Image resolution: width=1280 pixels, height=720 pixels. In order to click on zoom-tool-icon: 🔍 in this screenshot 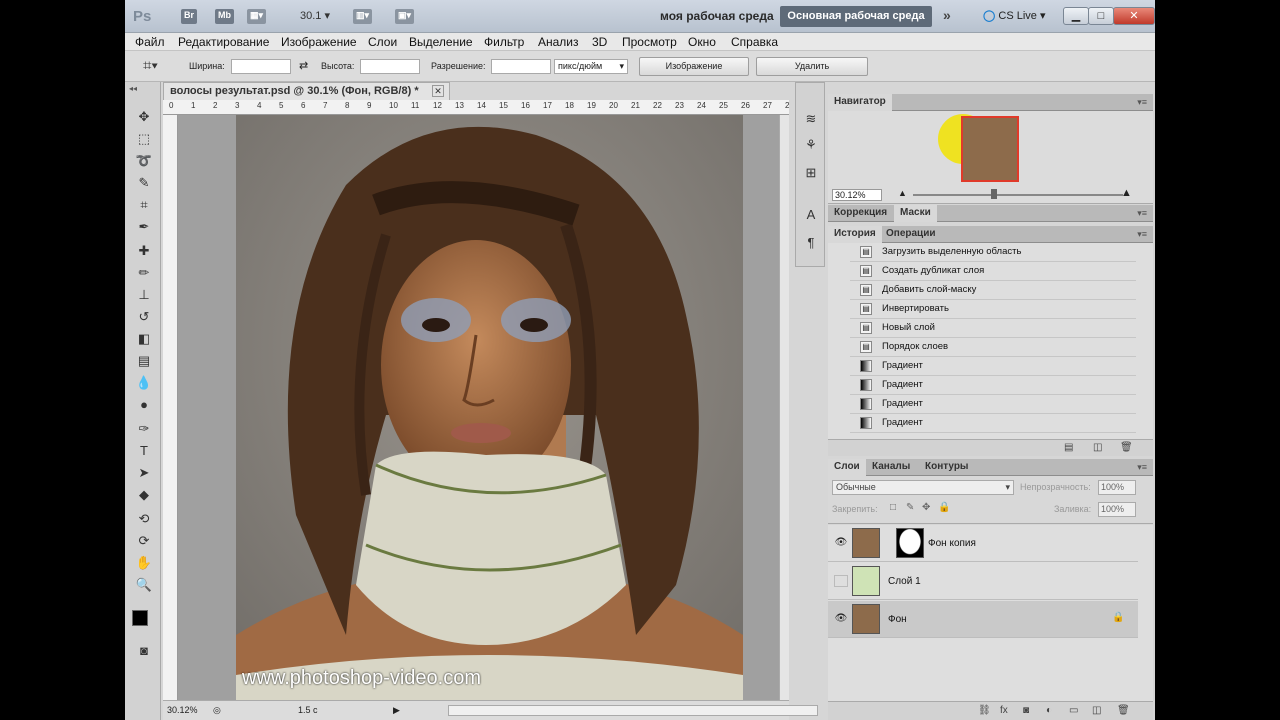, I will do `click(144, 585)`.